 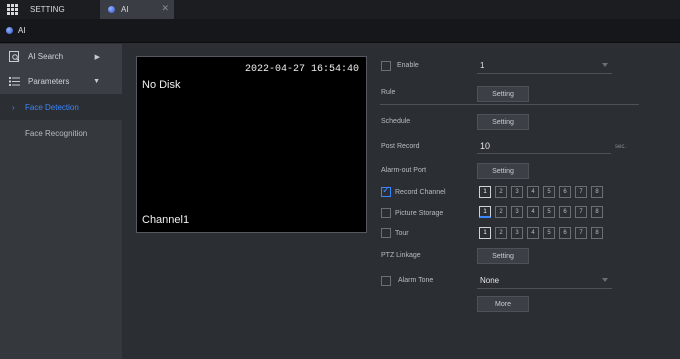 What do you see at coordinates (400, 146) in the screenshot?
I see `post-record-label: Post Record` at bounding box center [400, 146].